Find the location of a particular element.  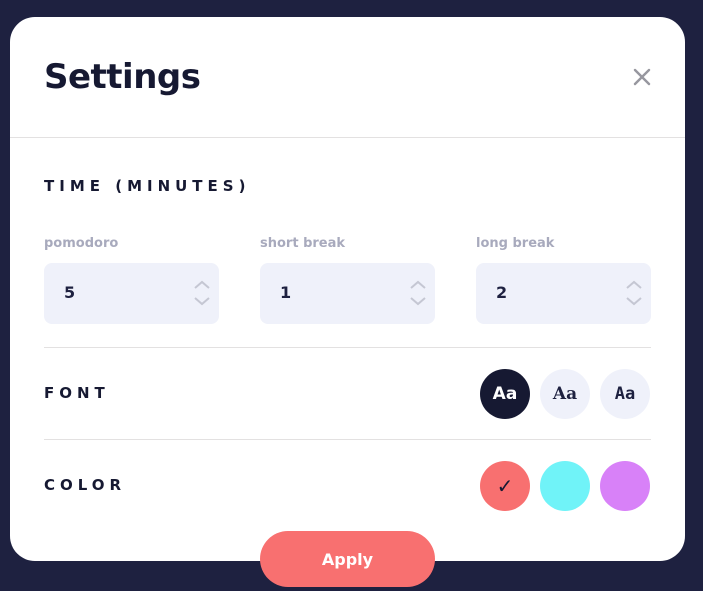

pomodoro-input is located at coordinates (114, 292).